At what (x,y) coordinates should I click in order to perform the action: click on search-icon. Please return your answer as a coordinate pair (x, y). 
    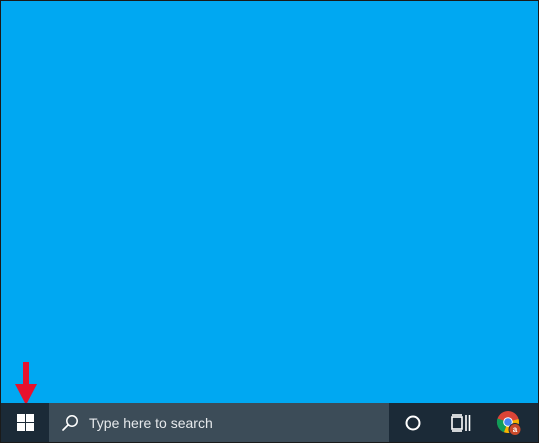
    Looking at the image, I should click on (70, 422).